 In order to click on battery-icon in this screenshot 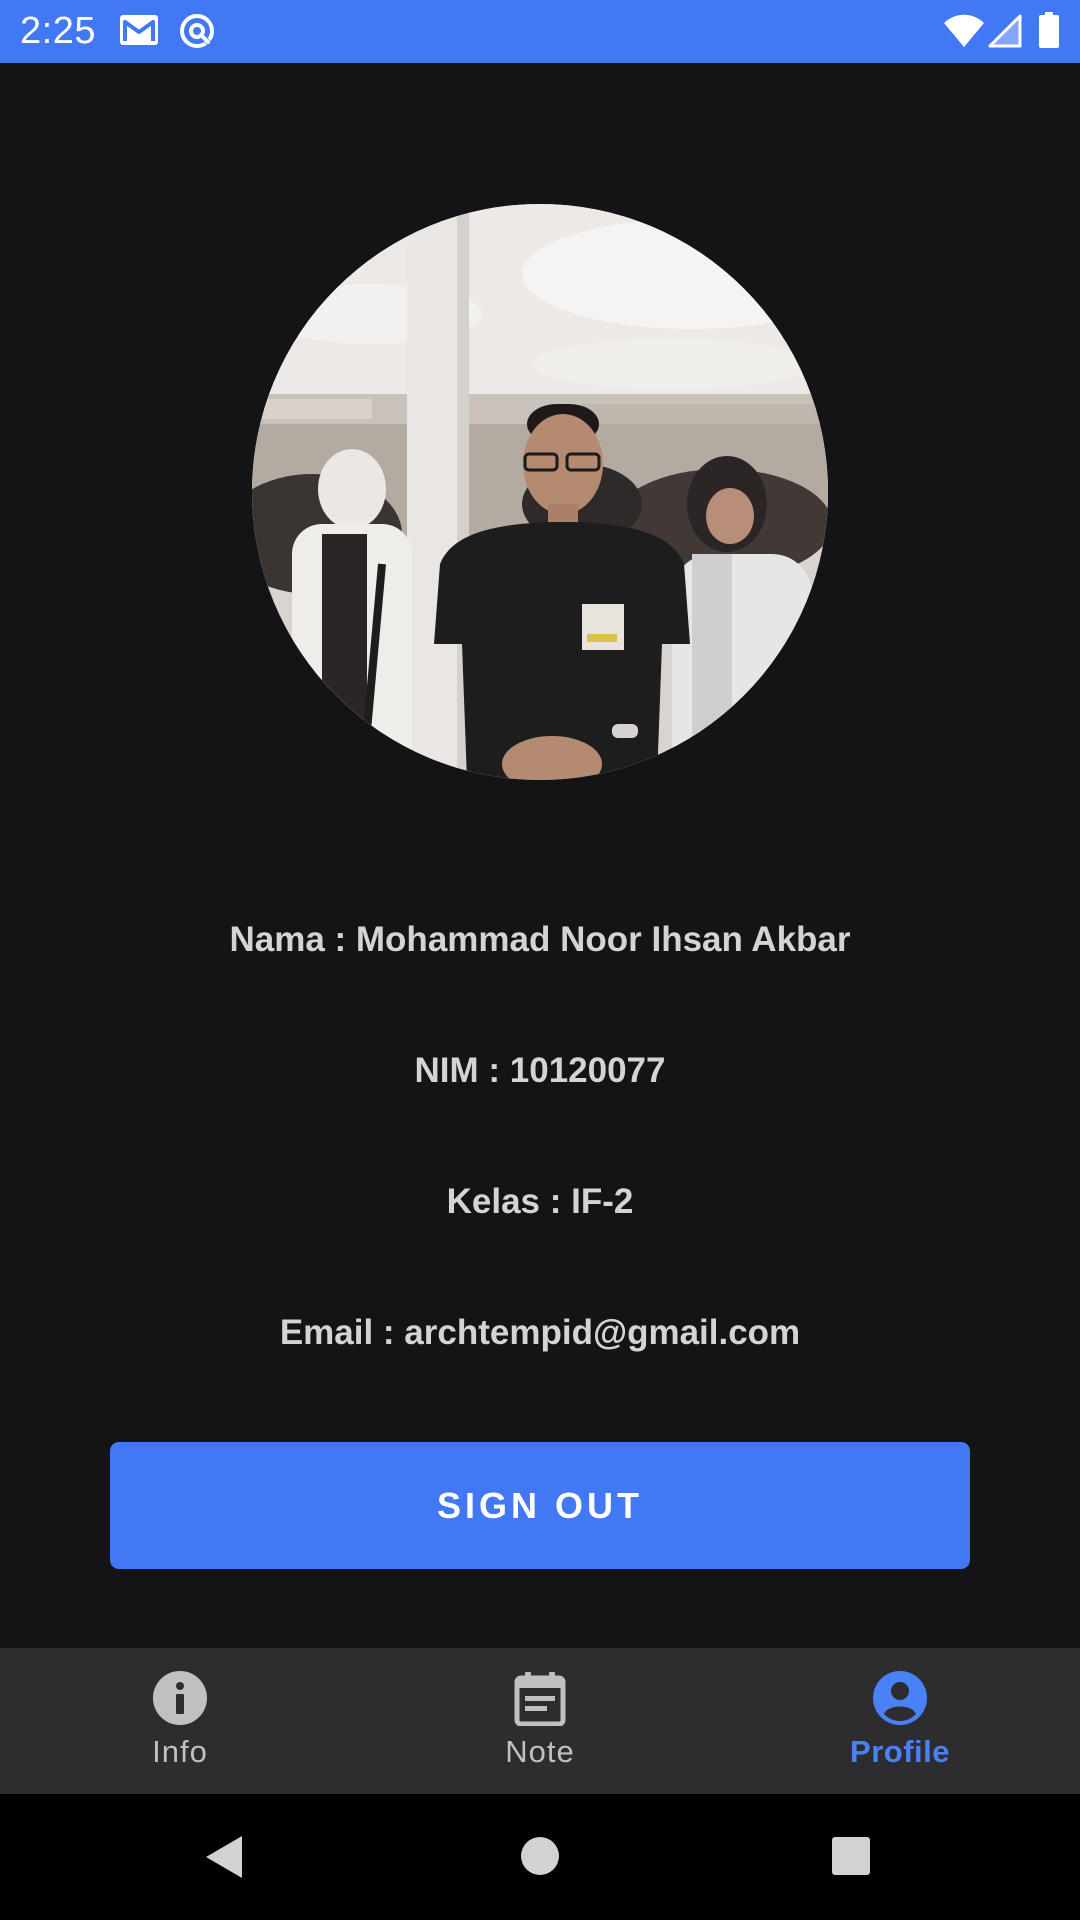, I will do `click(1049, 30)`.